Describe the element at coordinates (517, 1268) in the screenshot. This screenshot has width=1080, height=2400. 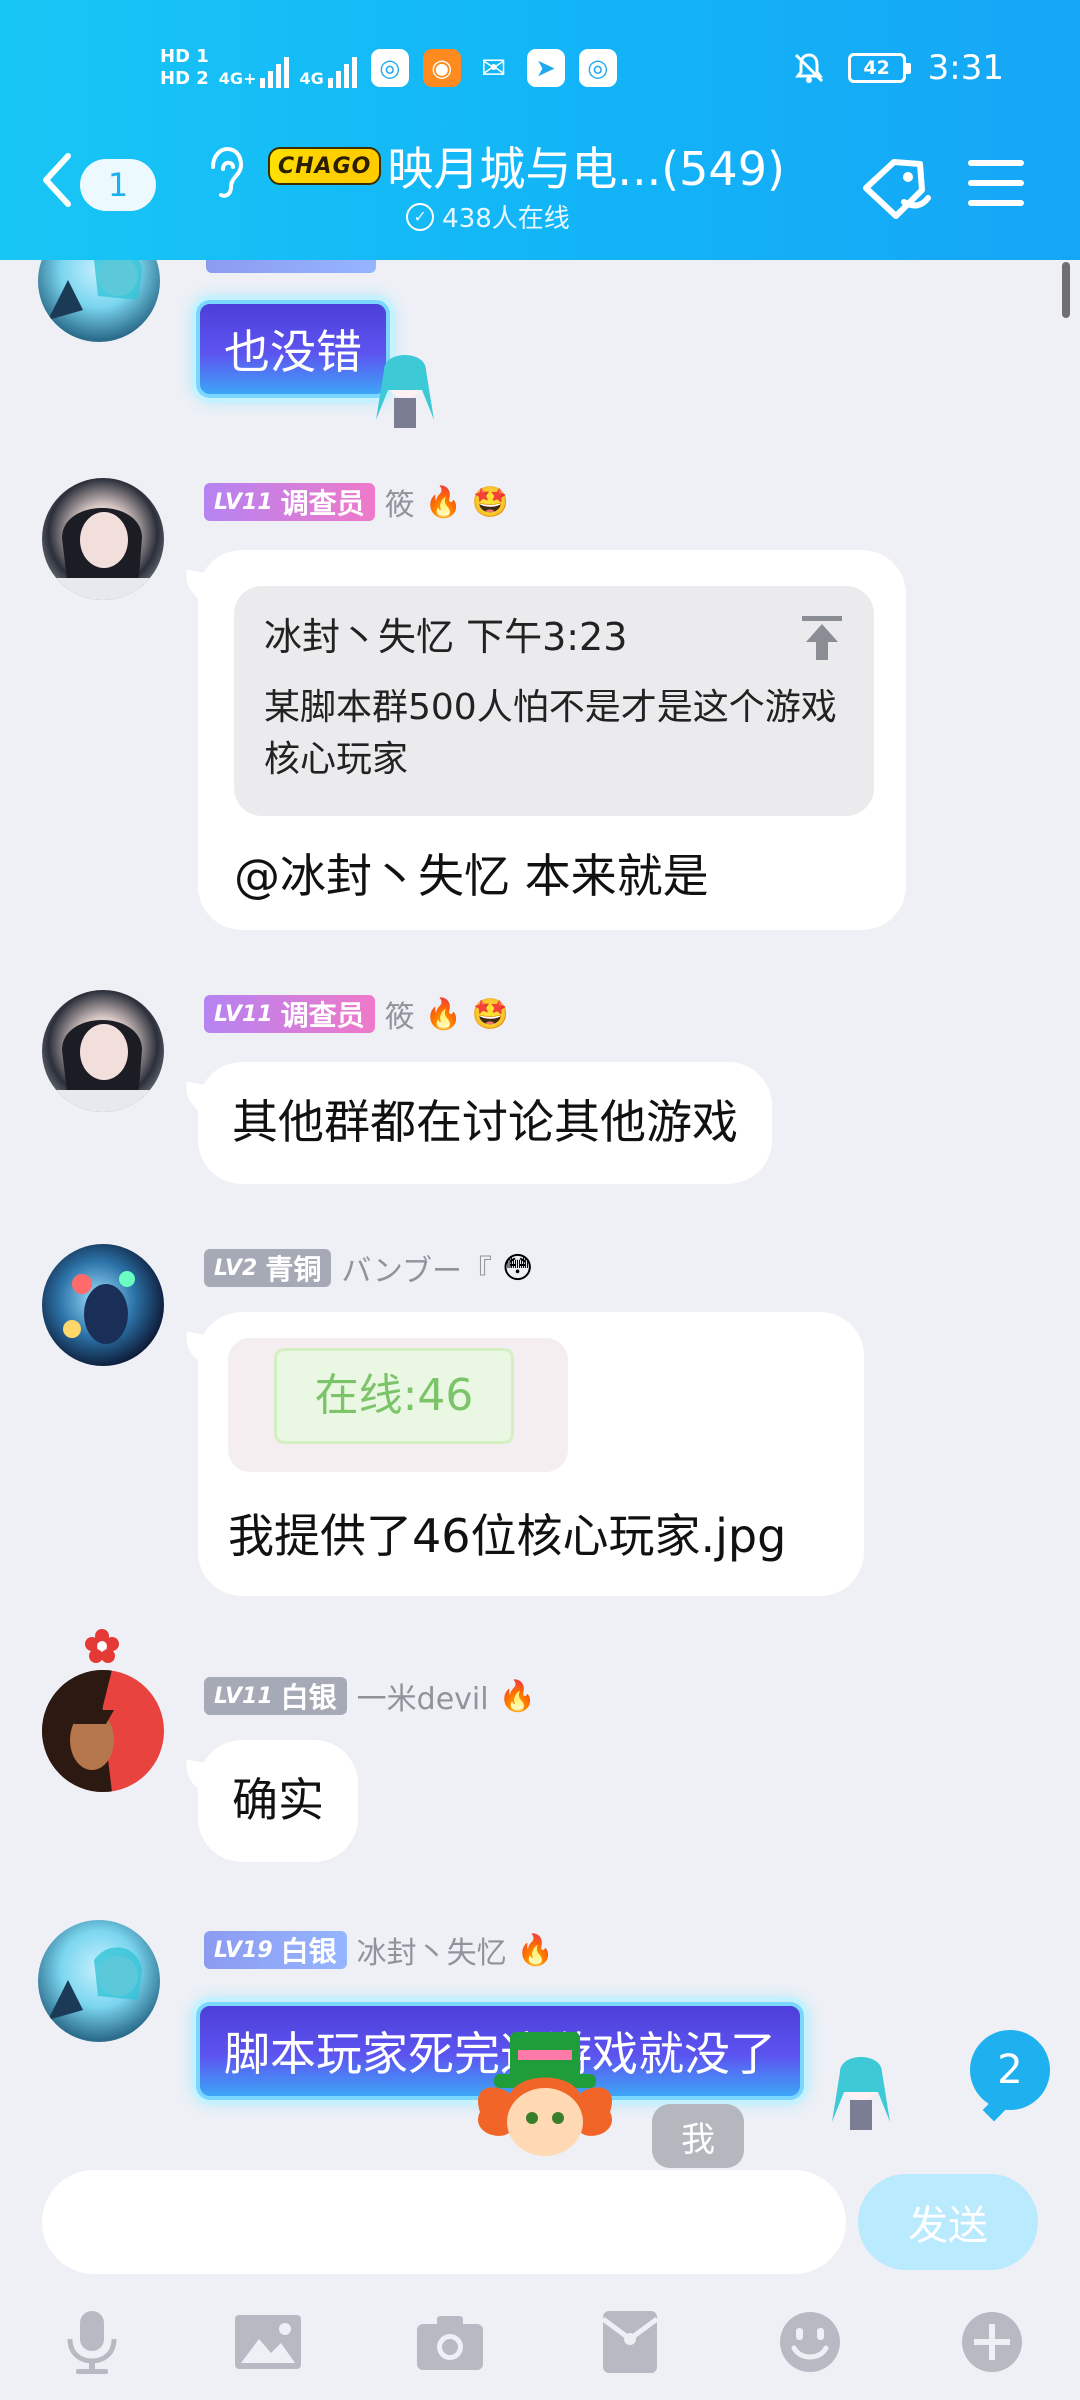
I see `flushed-emoji-icon: 😳` at that location.